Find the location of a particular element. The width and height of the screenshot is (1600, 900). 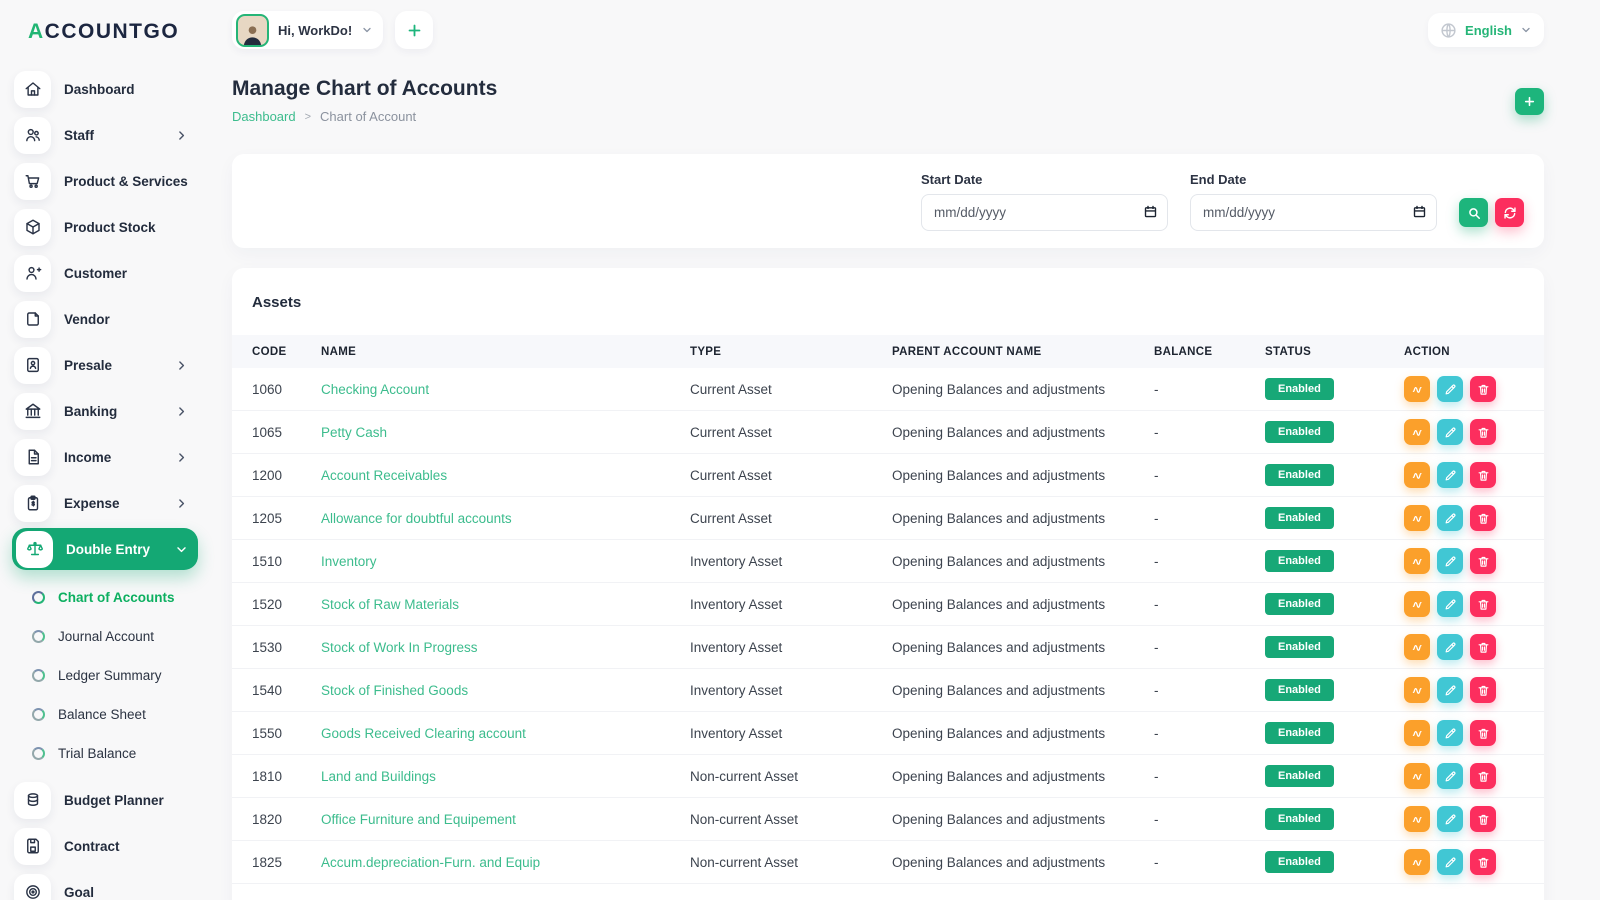

sidebar-subitem-ledger-summary: Ledger Summary is located at coordinates (112, 675).